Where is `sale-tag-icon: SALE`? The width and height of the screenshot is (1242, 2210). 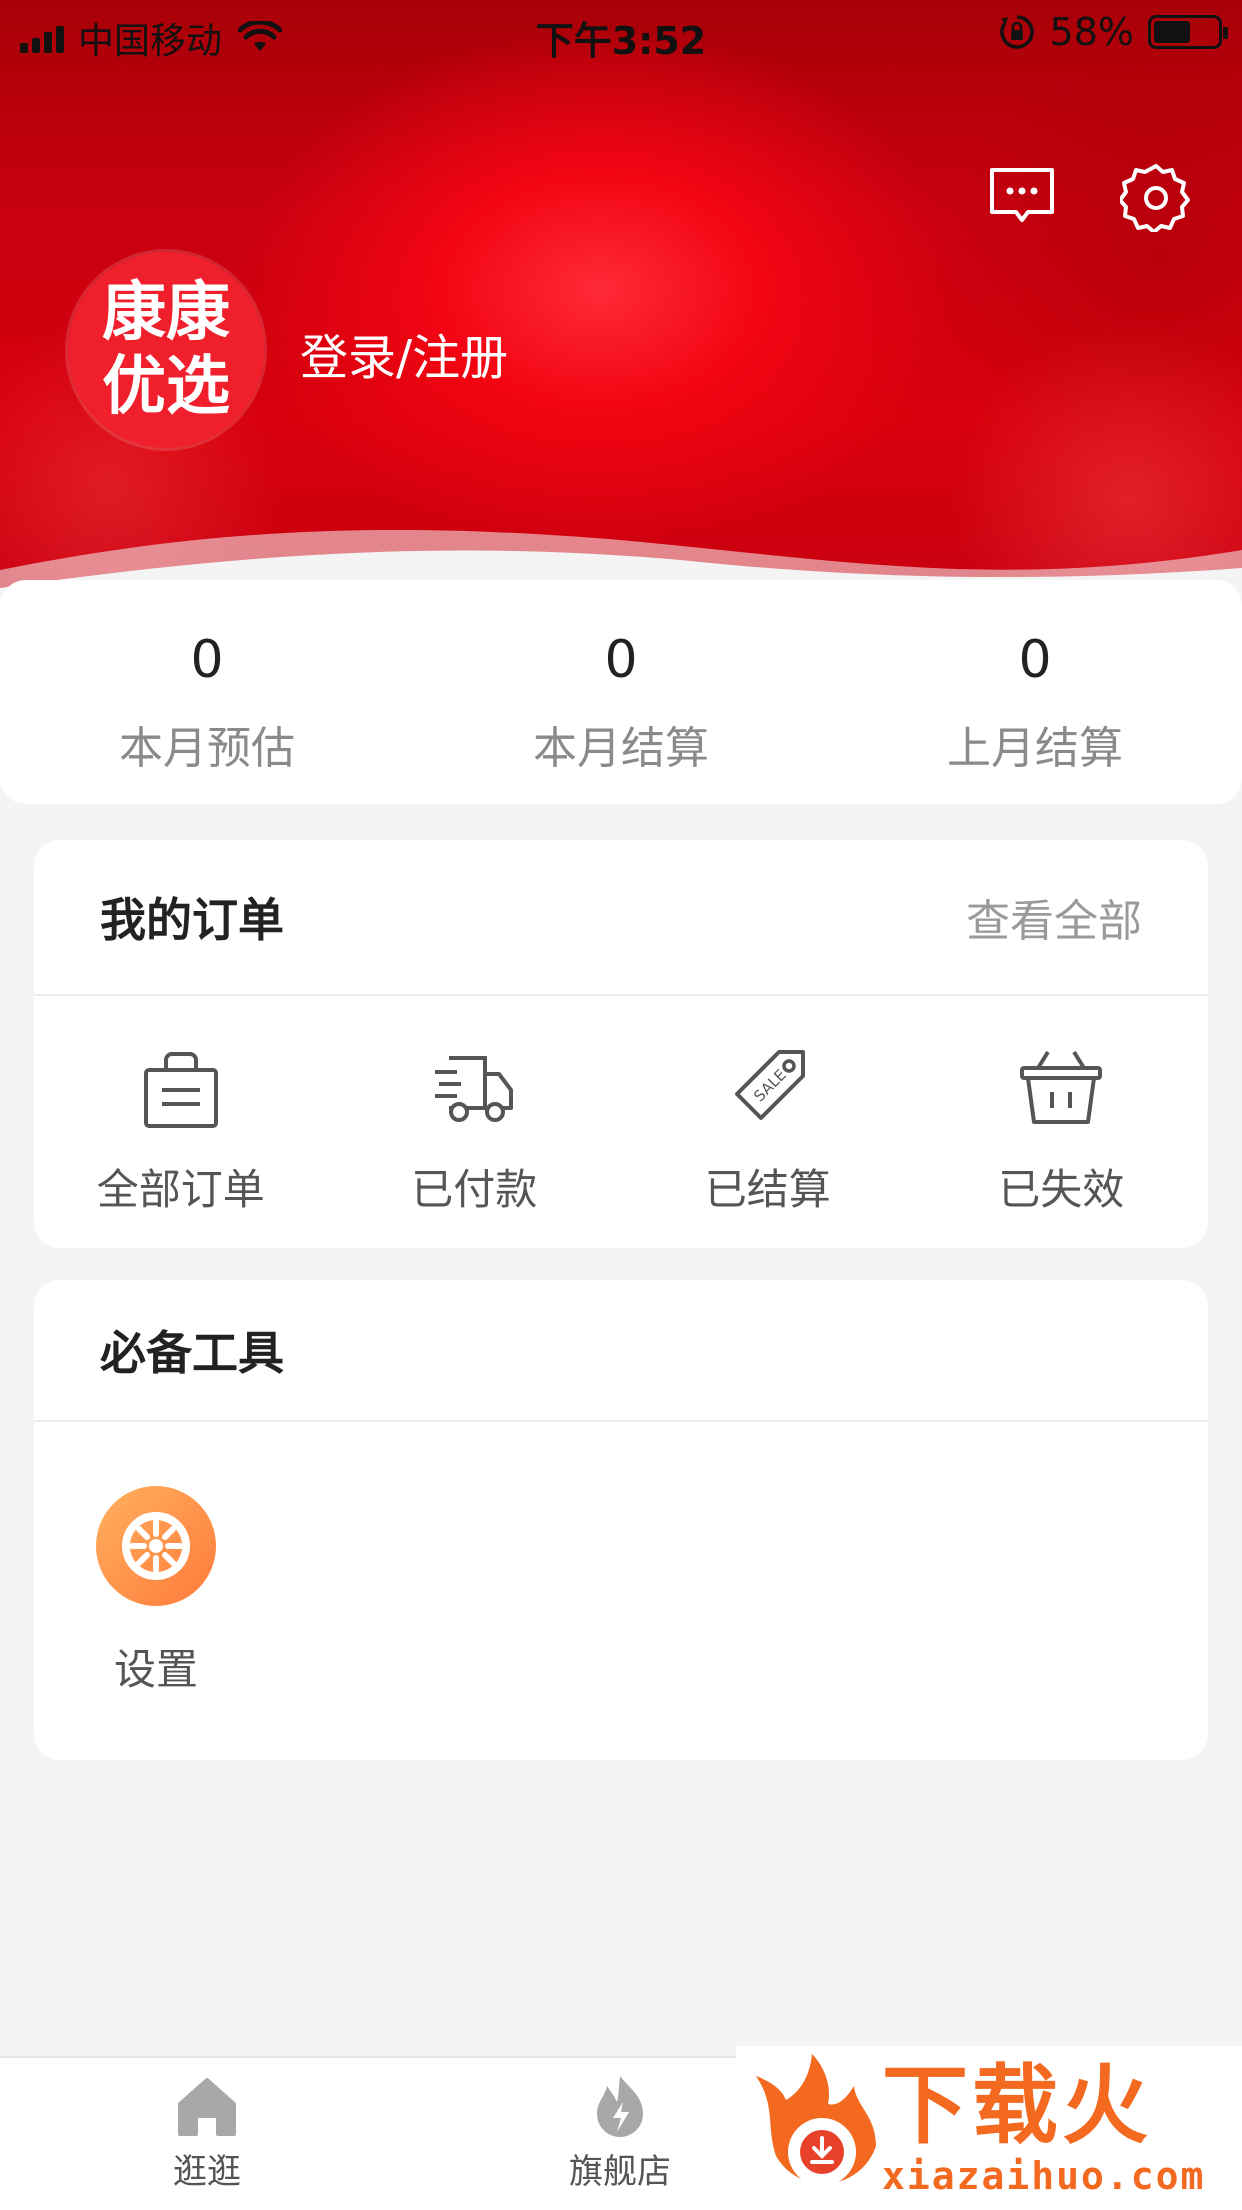 sale-tag-icon: SALE is located at coordinates (769, 1085).